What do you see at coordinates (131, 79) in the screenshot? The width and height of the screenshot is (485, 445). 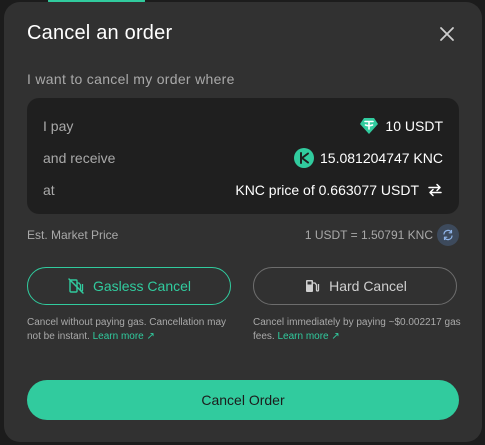 I see `modal-subtitle: I want to cancel my order where` at bounding box center [131, 79].